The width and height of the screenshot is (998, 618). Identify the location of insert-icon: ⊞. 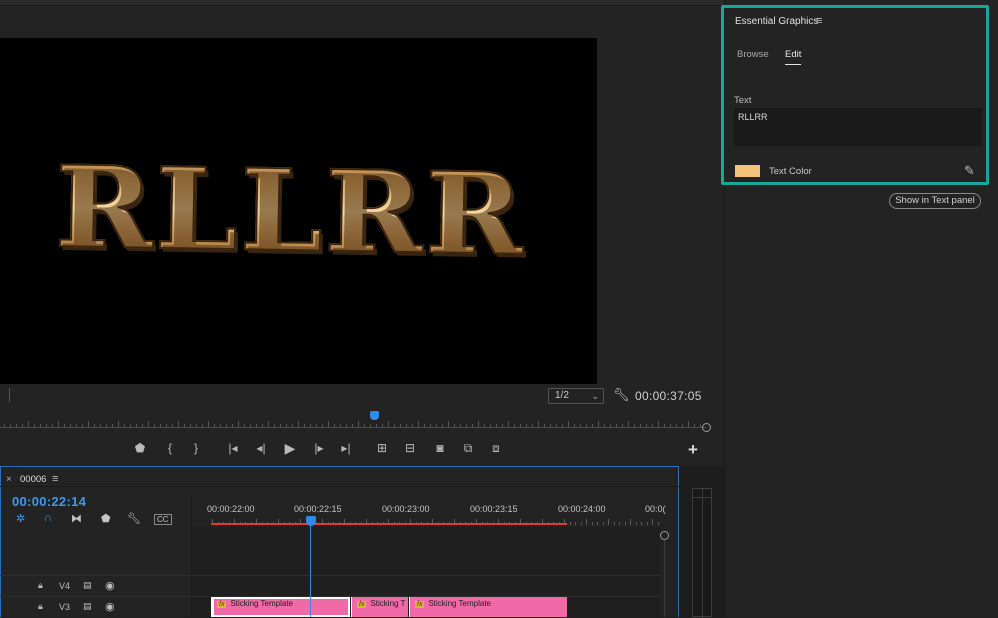
(382, 448).